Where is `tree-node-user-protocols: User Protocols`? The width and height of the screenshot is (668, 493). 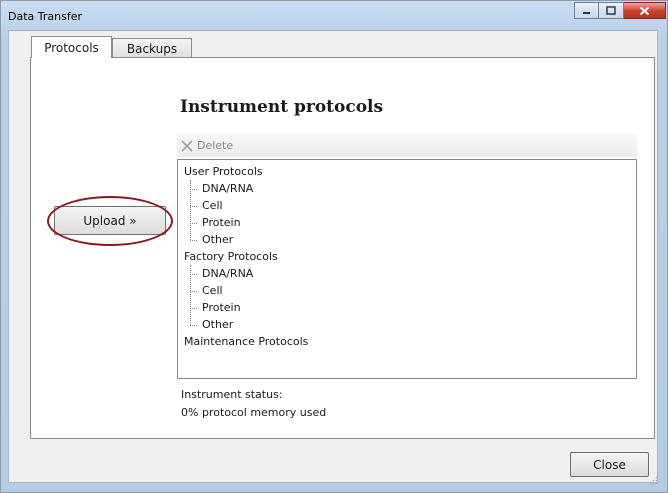 tree-node-user-protocols: User Protocols is located at coordinates (223, 171).